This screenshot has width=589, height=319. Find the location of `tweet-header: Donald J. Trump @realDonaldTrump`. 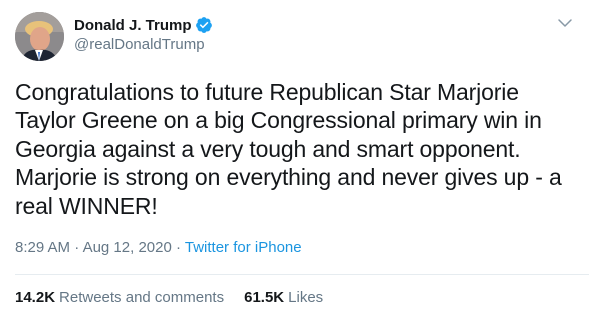

tweet-header: Donald J. Trump @realDonaldTrump is located at coordinates (294, 37).